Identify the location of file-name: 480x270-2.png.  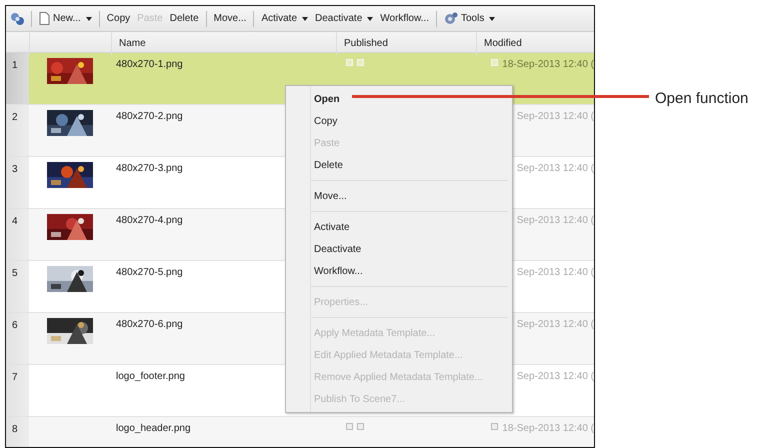
(149, 116).